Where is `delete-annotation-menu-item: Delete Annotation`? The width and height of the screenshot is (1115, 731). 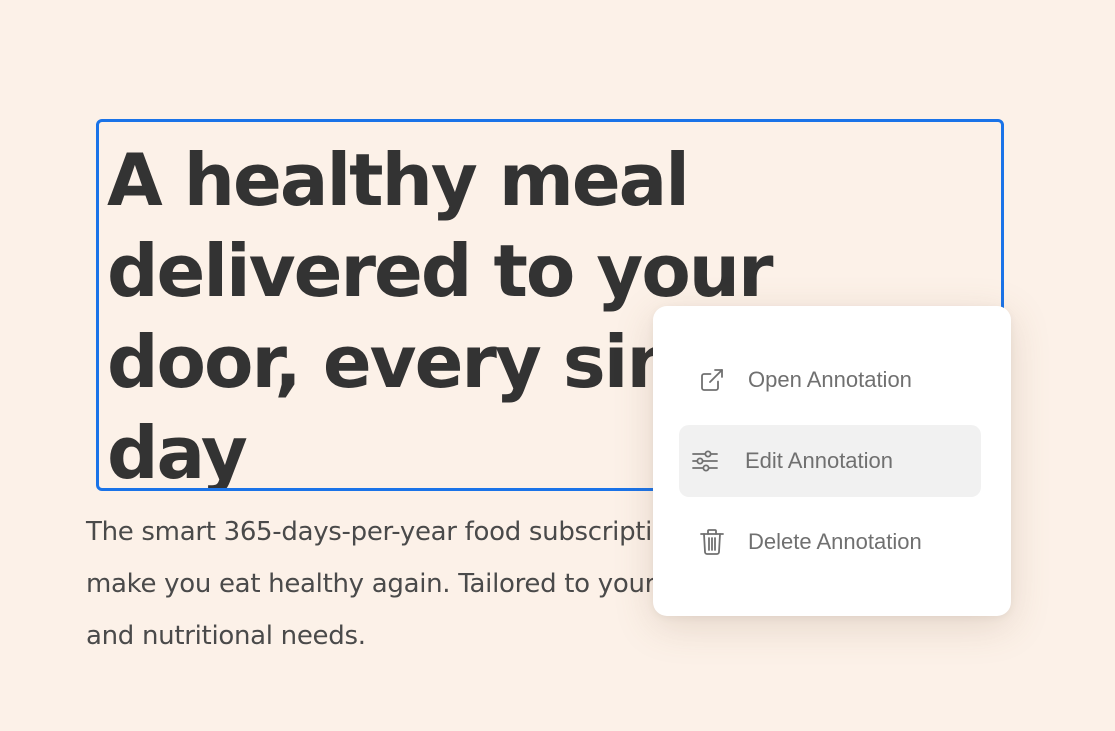
delete-annotation-menu-item: Delete Annotation is located at coordinates (830, 542).